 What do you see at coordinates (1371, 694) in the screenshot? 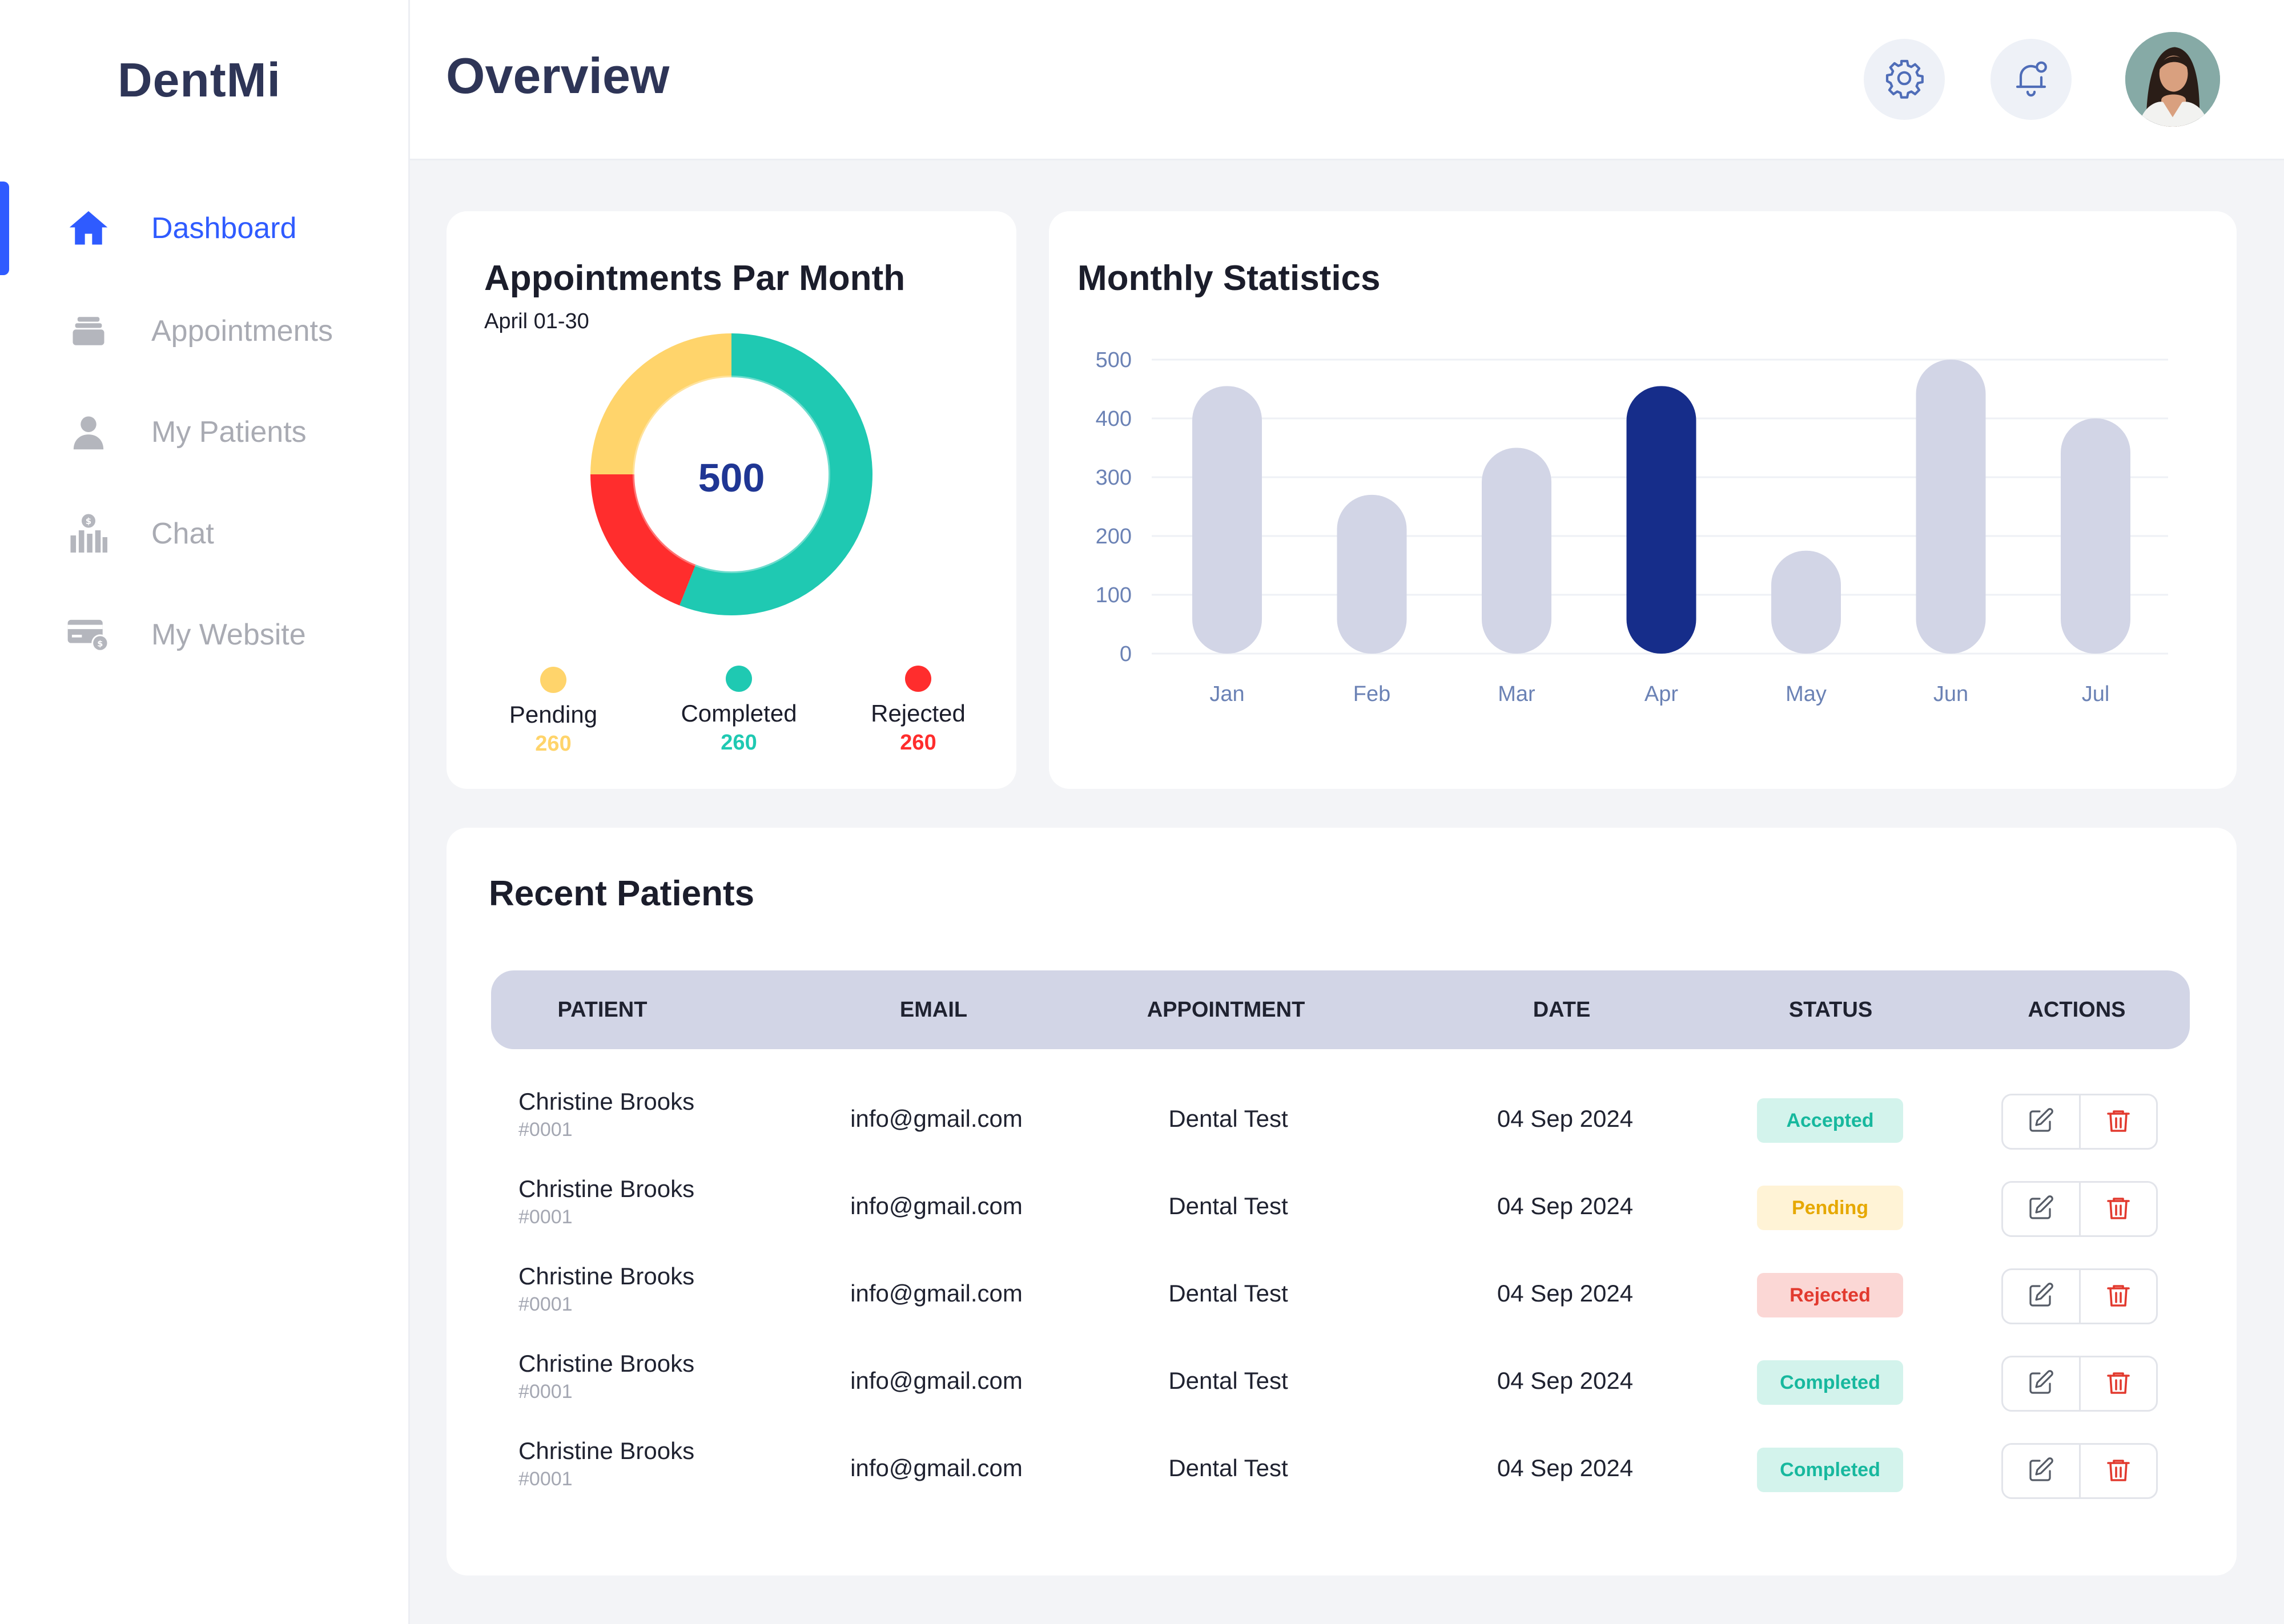
I see `x-tick-label: Feb` at bounding box center [1371, 694].